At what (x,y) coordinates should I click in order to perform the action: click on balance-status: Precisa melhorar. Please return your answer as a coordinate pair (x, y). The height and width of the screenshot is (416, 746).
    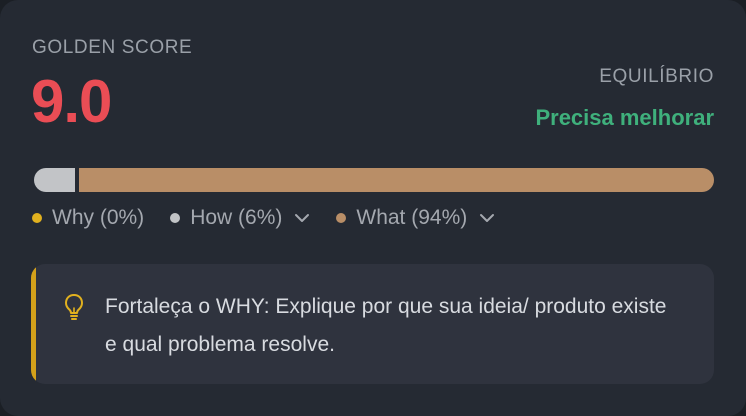
    Looking at the image, I should click on (624, 117).